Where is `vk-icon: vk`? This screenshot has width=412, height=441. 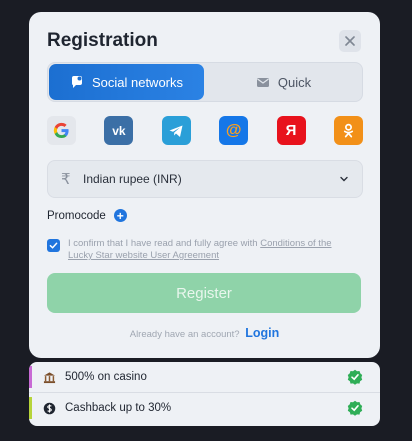
vk-icon: vk is located at coordinates (119, 130).